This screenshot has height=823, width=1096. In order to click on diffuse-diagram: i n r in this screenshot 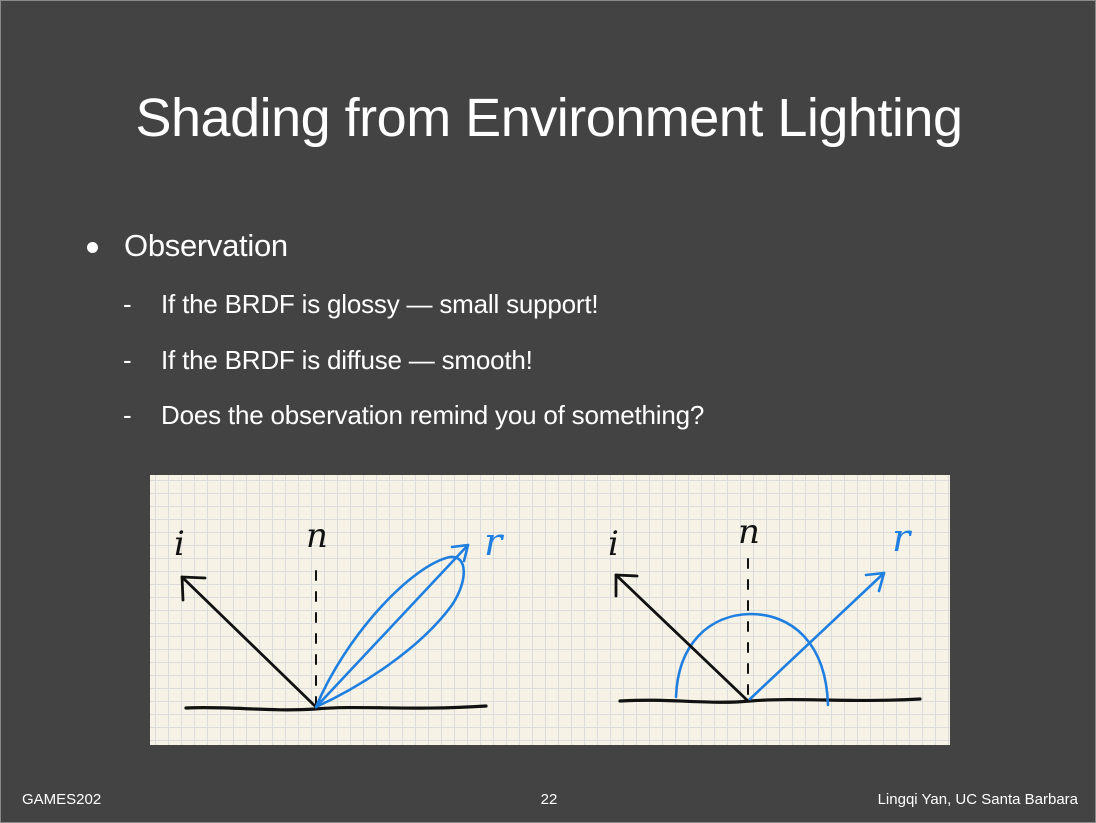, I will do `click(765, 609)`.